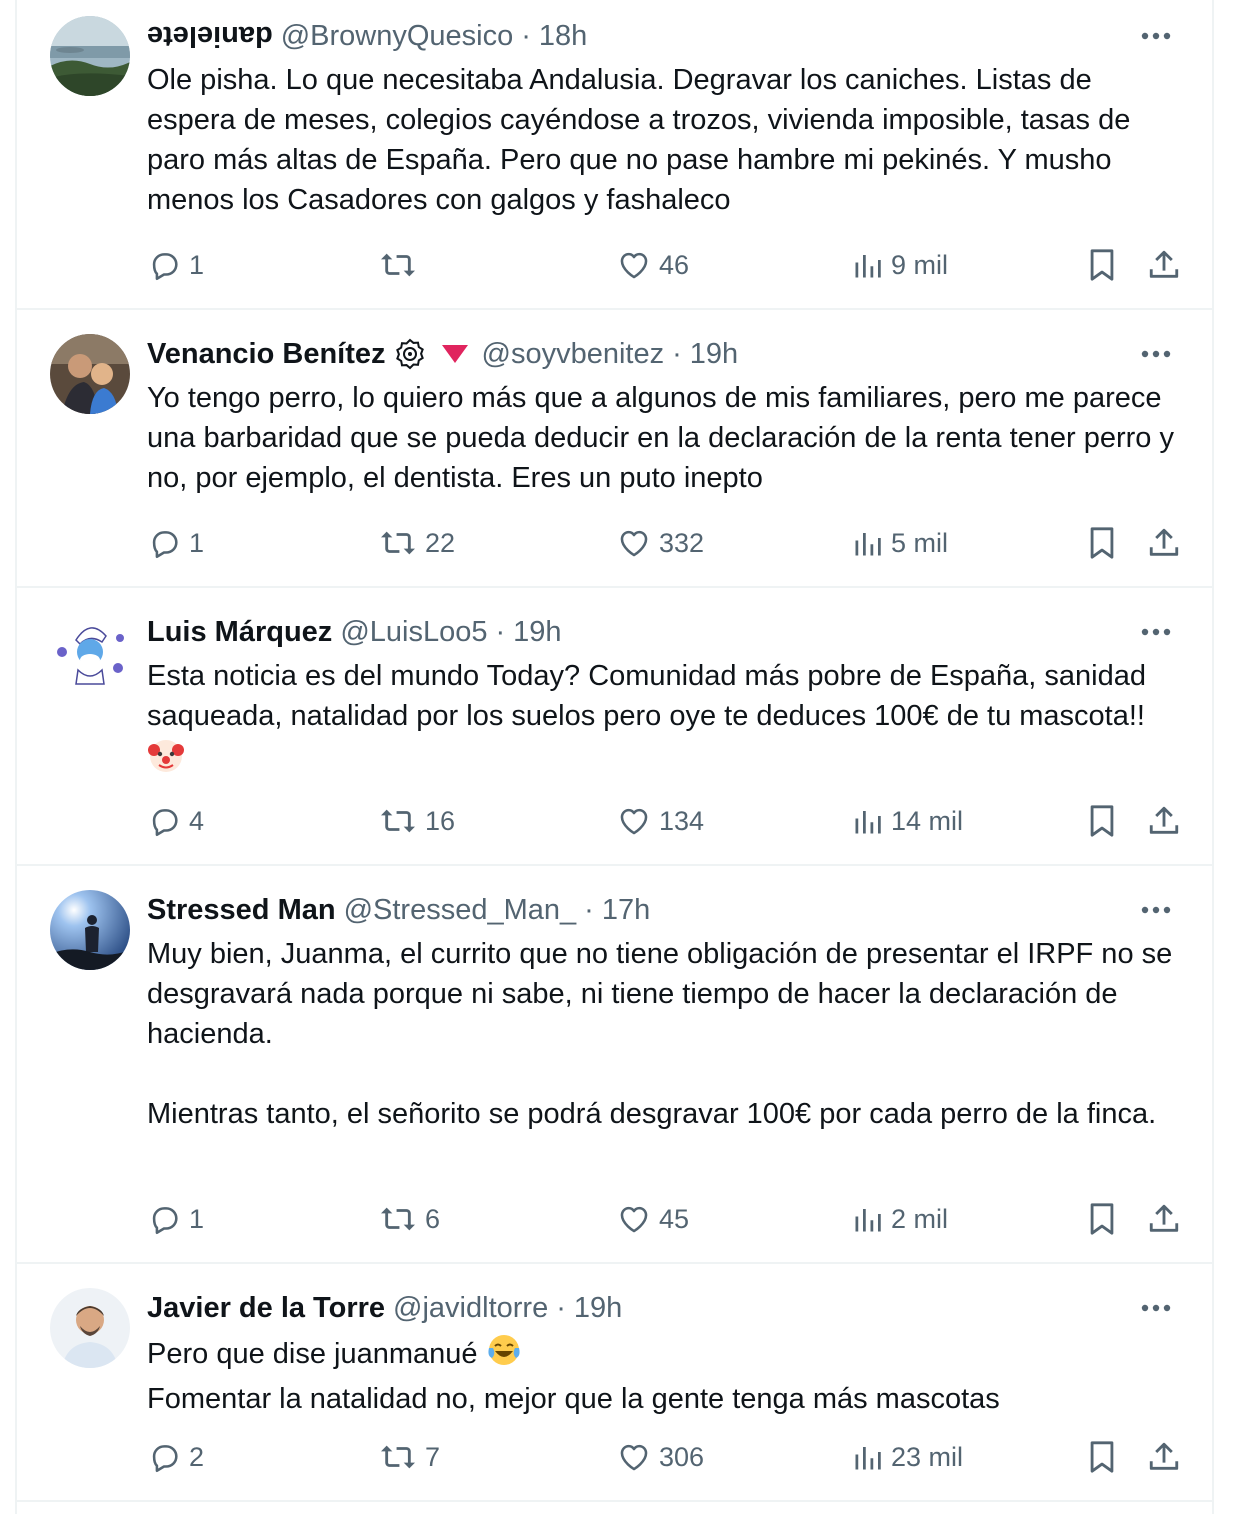 The width and height of the screenshot is (1236, 1514). I want to click on timestamp: 17h, so click(626, 910).